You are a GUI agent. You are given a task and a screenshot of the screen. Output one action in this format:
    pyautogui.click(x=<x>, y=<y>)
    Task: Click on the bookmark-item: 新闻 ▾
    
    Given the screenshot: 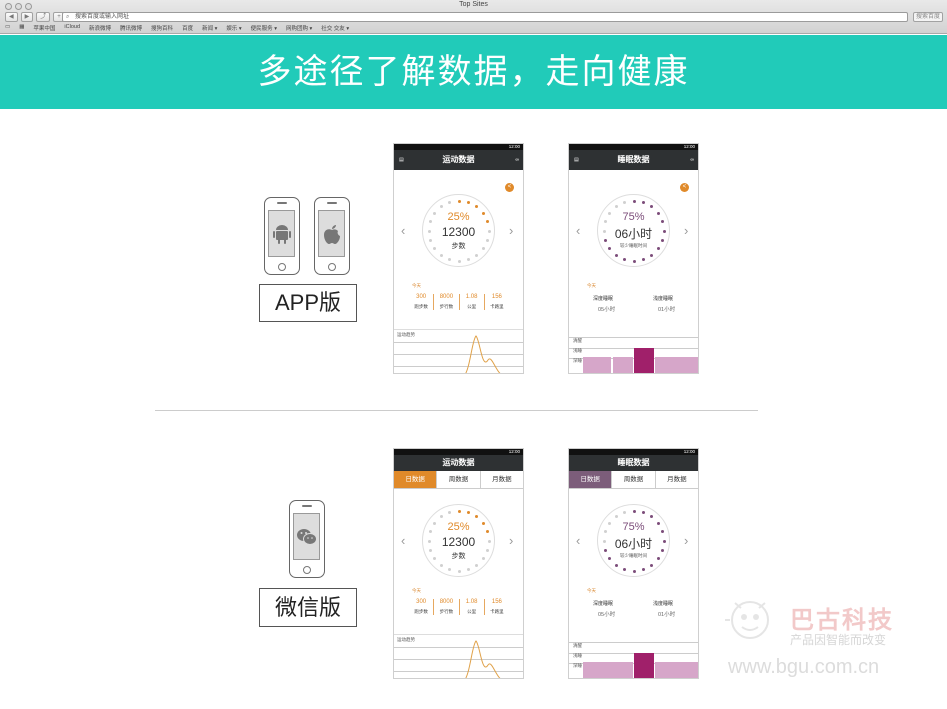 What is the action you would take?
    pyautogui.click(x=209, y=28)
    